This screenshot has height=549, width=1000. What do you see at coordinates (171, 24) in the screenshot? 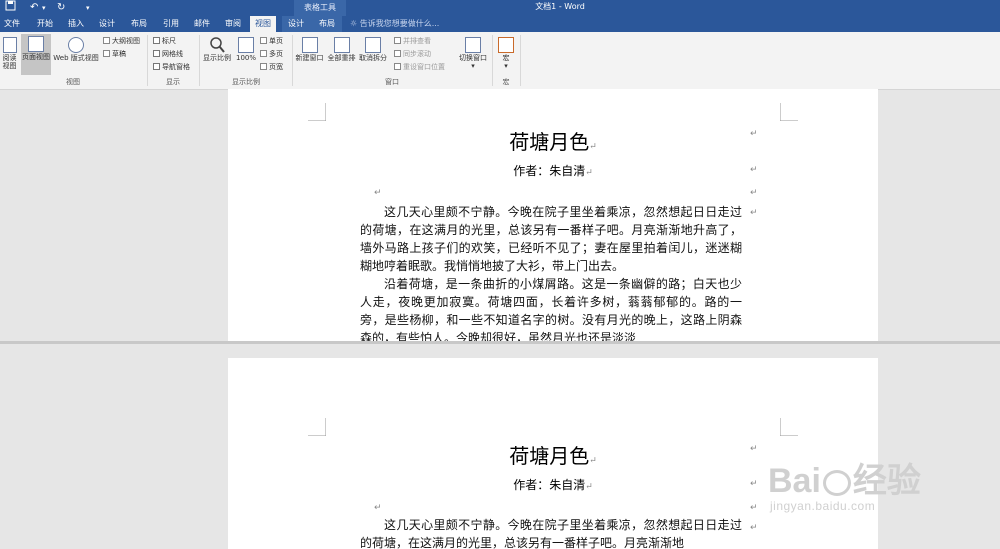
I see `tab-references: 引用` at bounding box center [171, 24].